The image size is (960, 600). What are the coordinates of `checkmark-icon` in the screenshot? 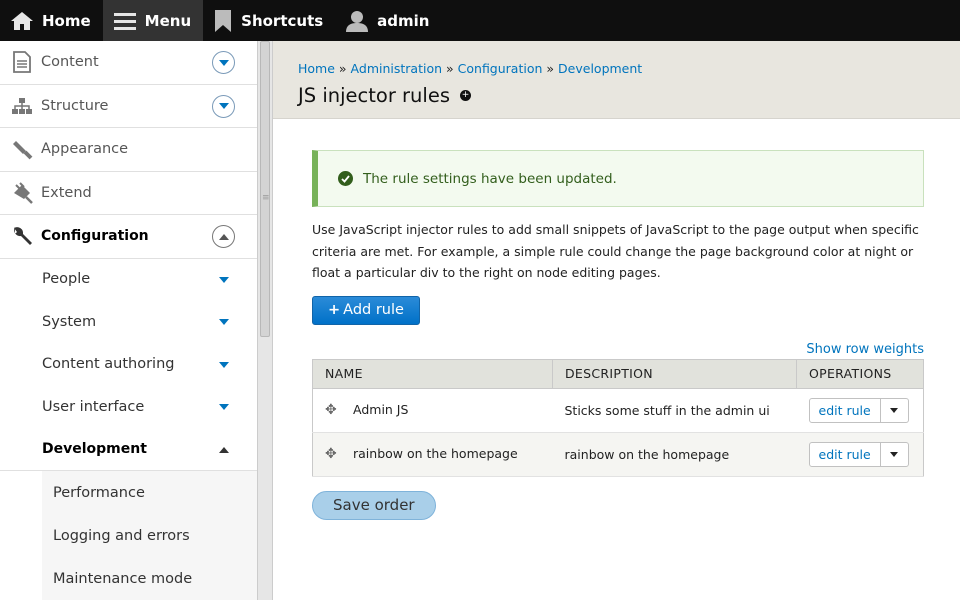 It's located at (345, 178).